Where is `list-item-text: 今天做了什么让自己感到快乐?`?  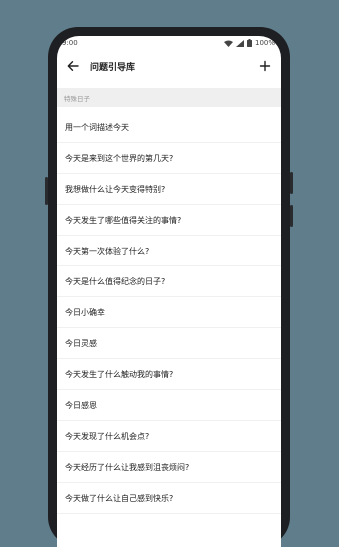 list-item-text: 今天做了什么让自己感到快乐? is located at coordinates (119, 498).